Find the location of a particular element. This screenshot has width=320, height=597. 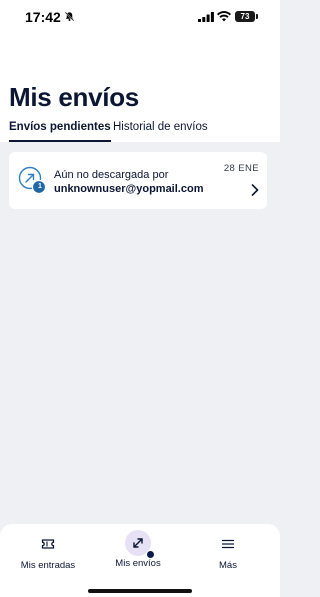

transfer-arrows-icon is located at coordinates (138, 543).